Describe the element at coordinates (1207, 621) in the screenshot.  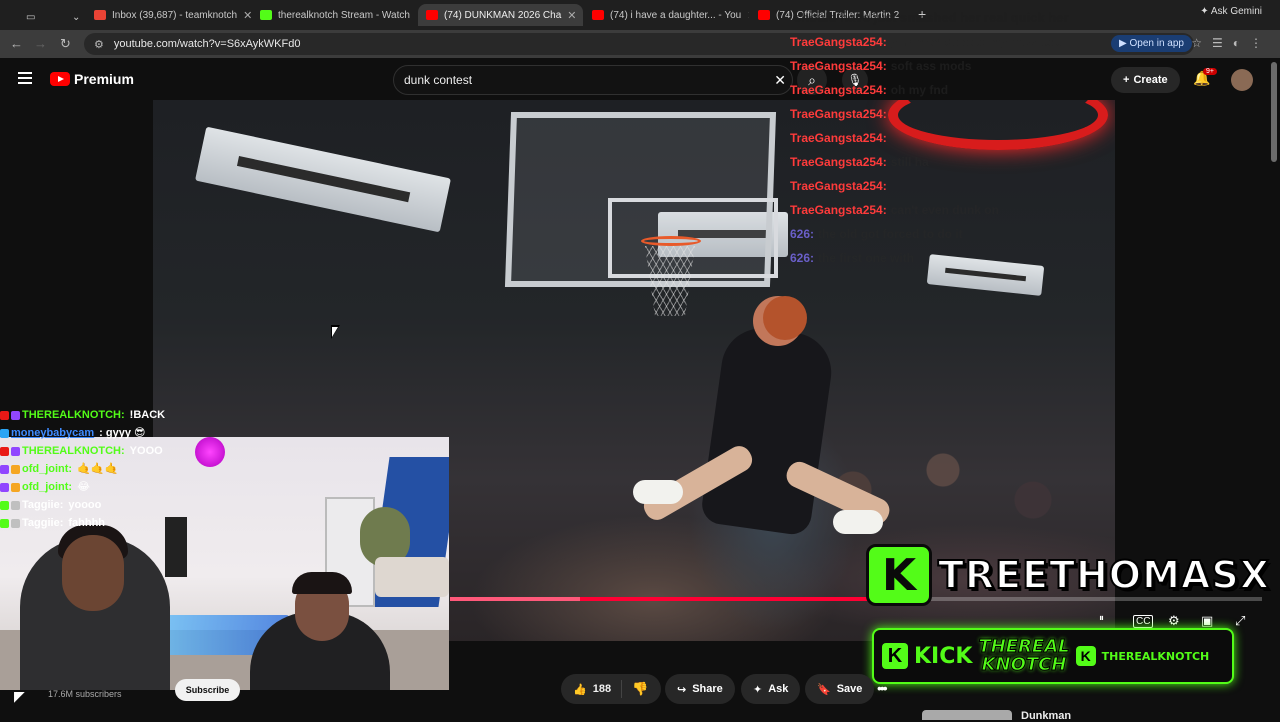
I see `miniplayer-icon: ▣` at that location.